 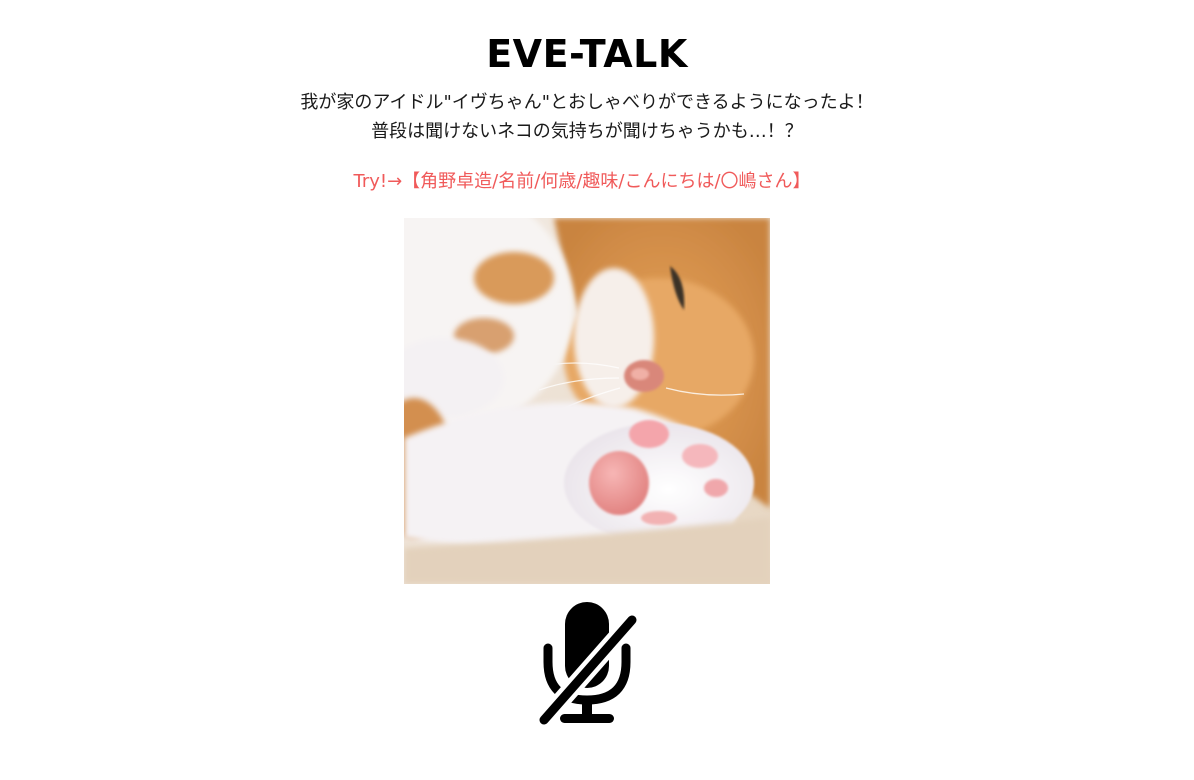 What do you see at coordinates (587, 131) in the screenshot?
I see `description-line-2: 普段は聞けないネコの気持ちが聞けちゃうかも…！？` at bounding box center [587, 131].